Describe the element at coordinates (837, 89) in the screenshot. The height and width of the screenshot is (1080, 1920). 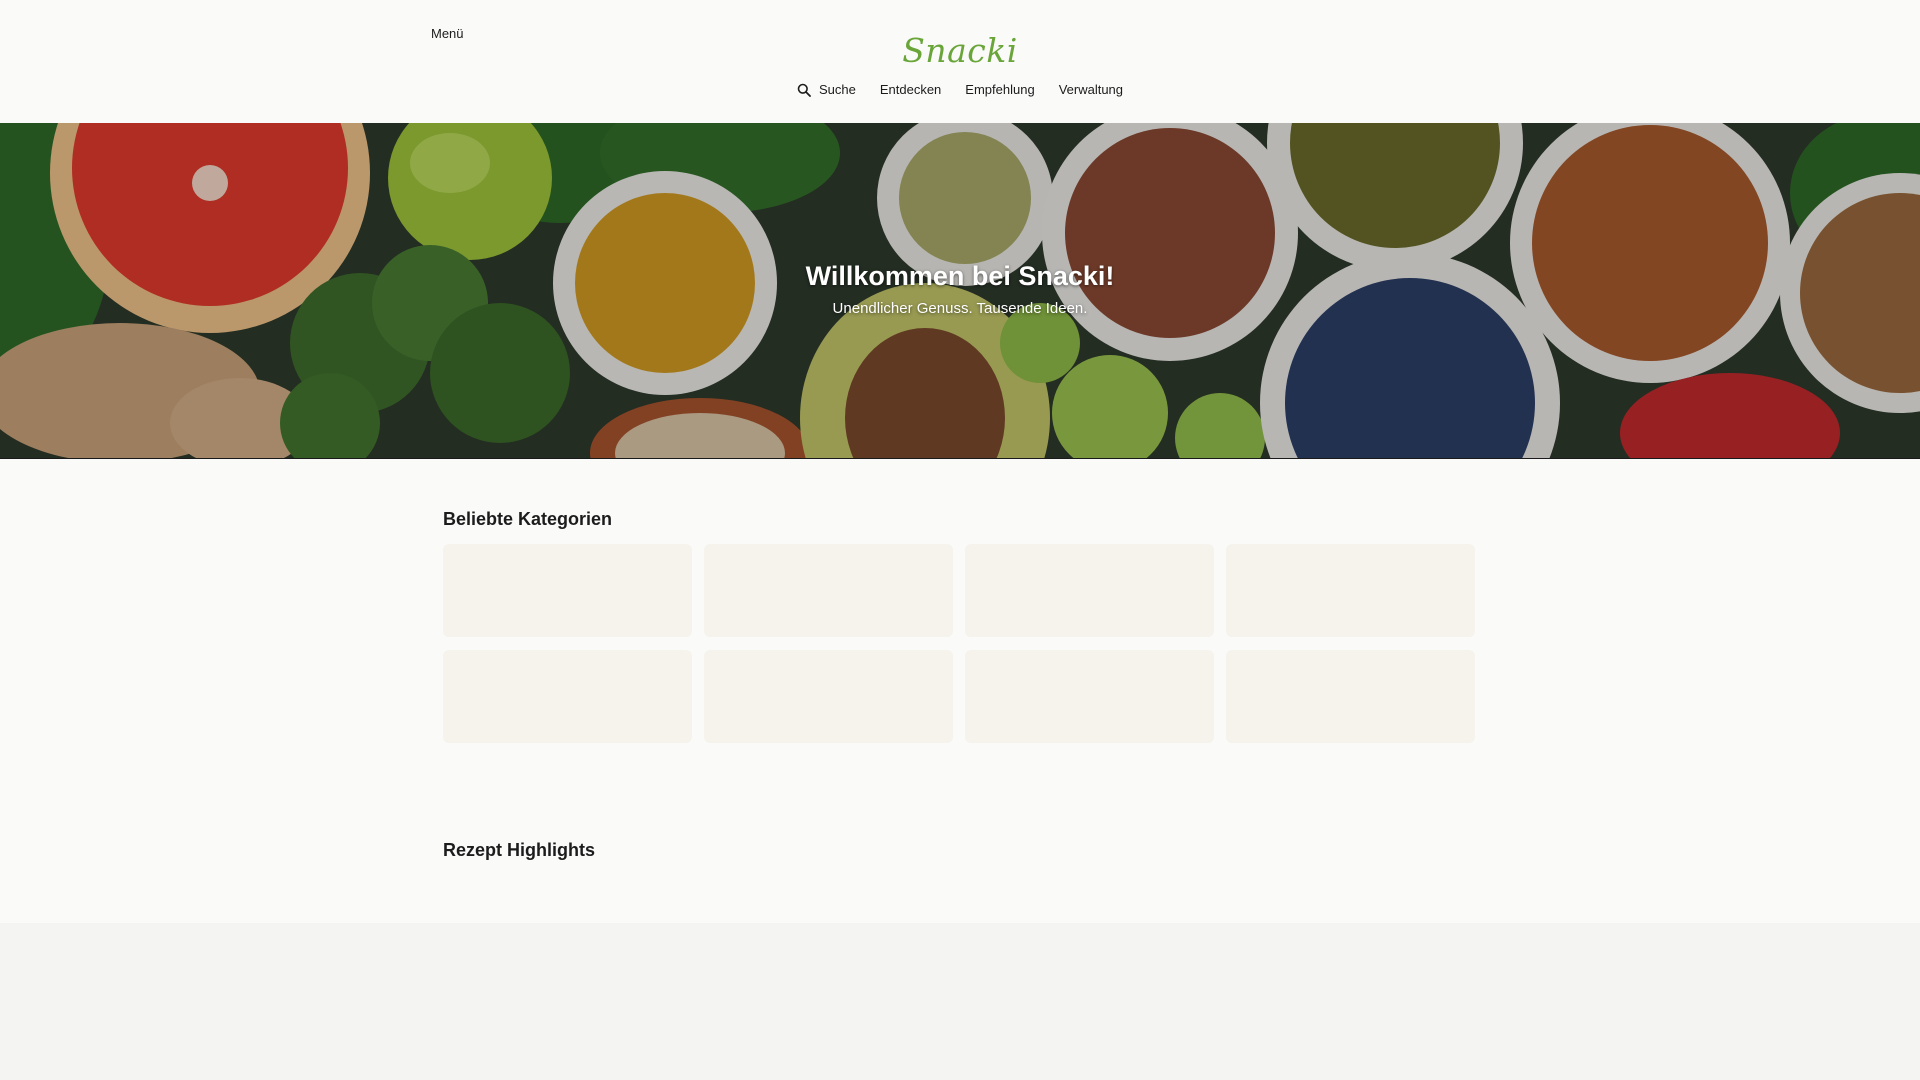
I see `nav-item-search-label: Suche` at that location.